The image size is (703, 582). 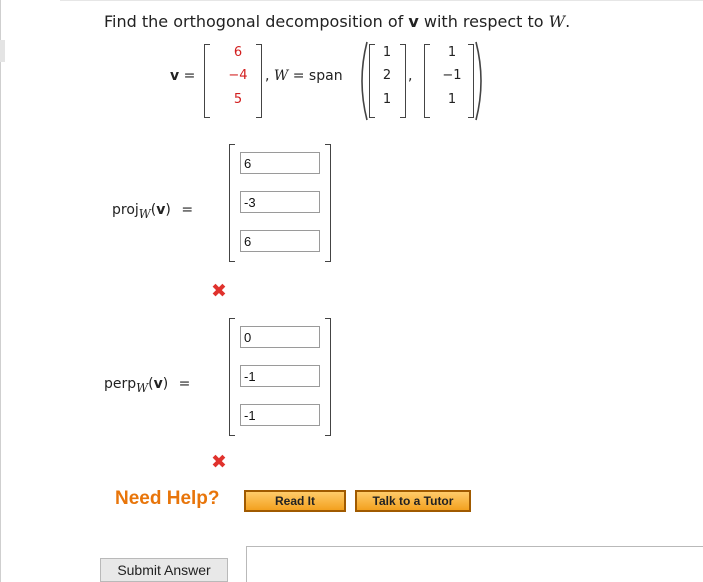 What do you see at coordinates (474, 564) in the screenshot?
I see `answer-feedback-panel` at bounding box center [474, 564].